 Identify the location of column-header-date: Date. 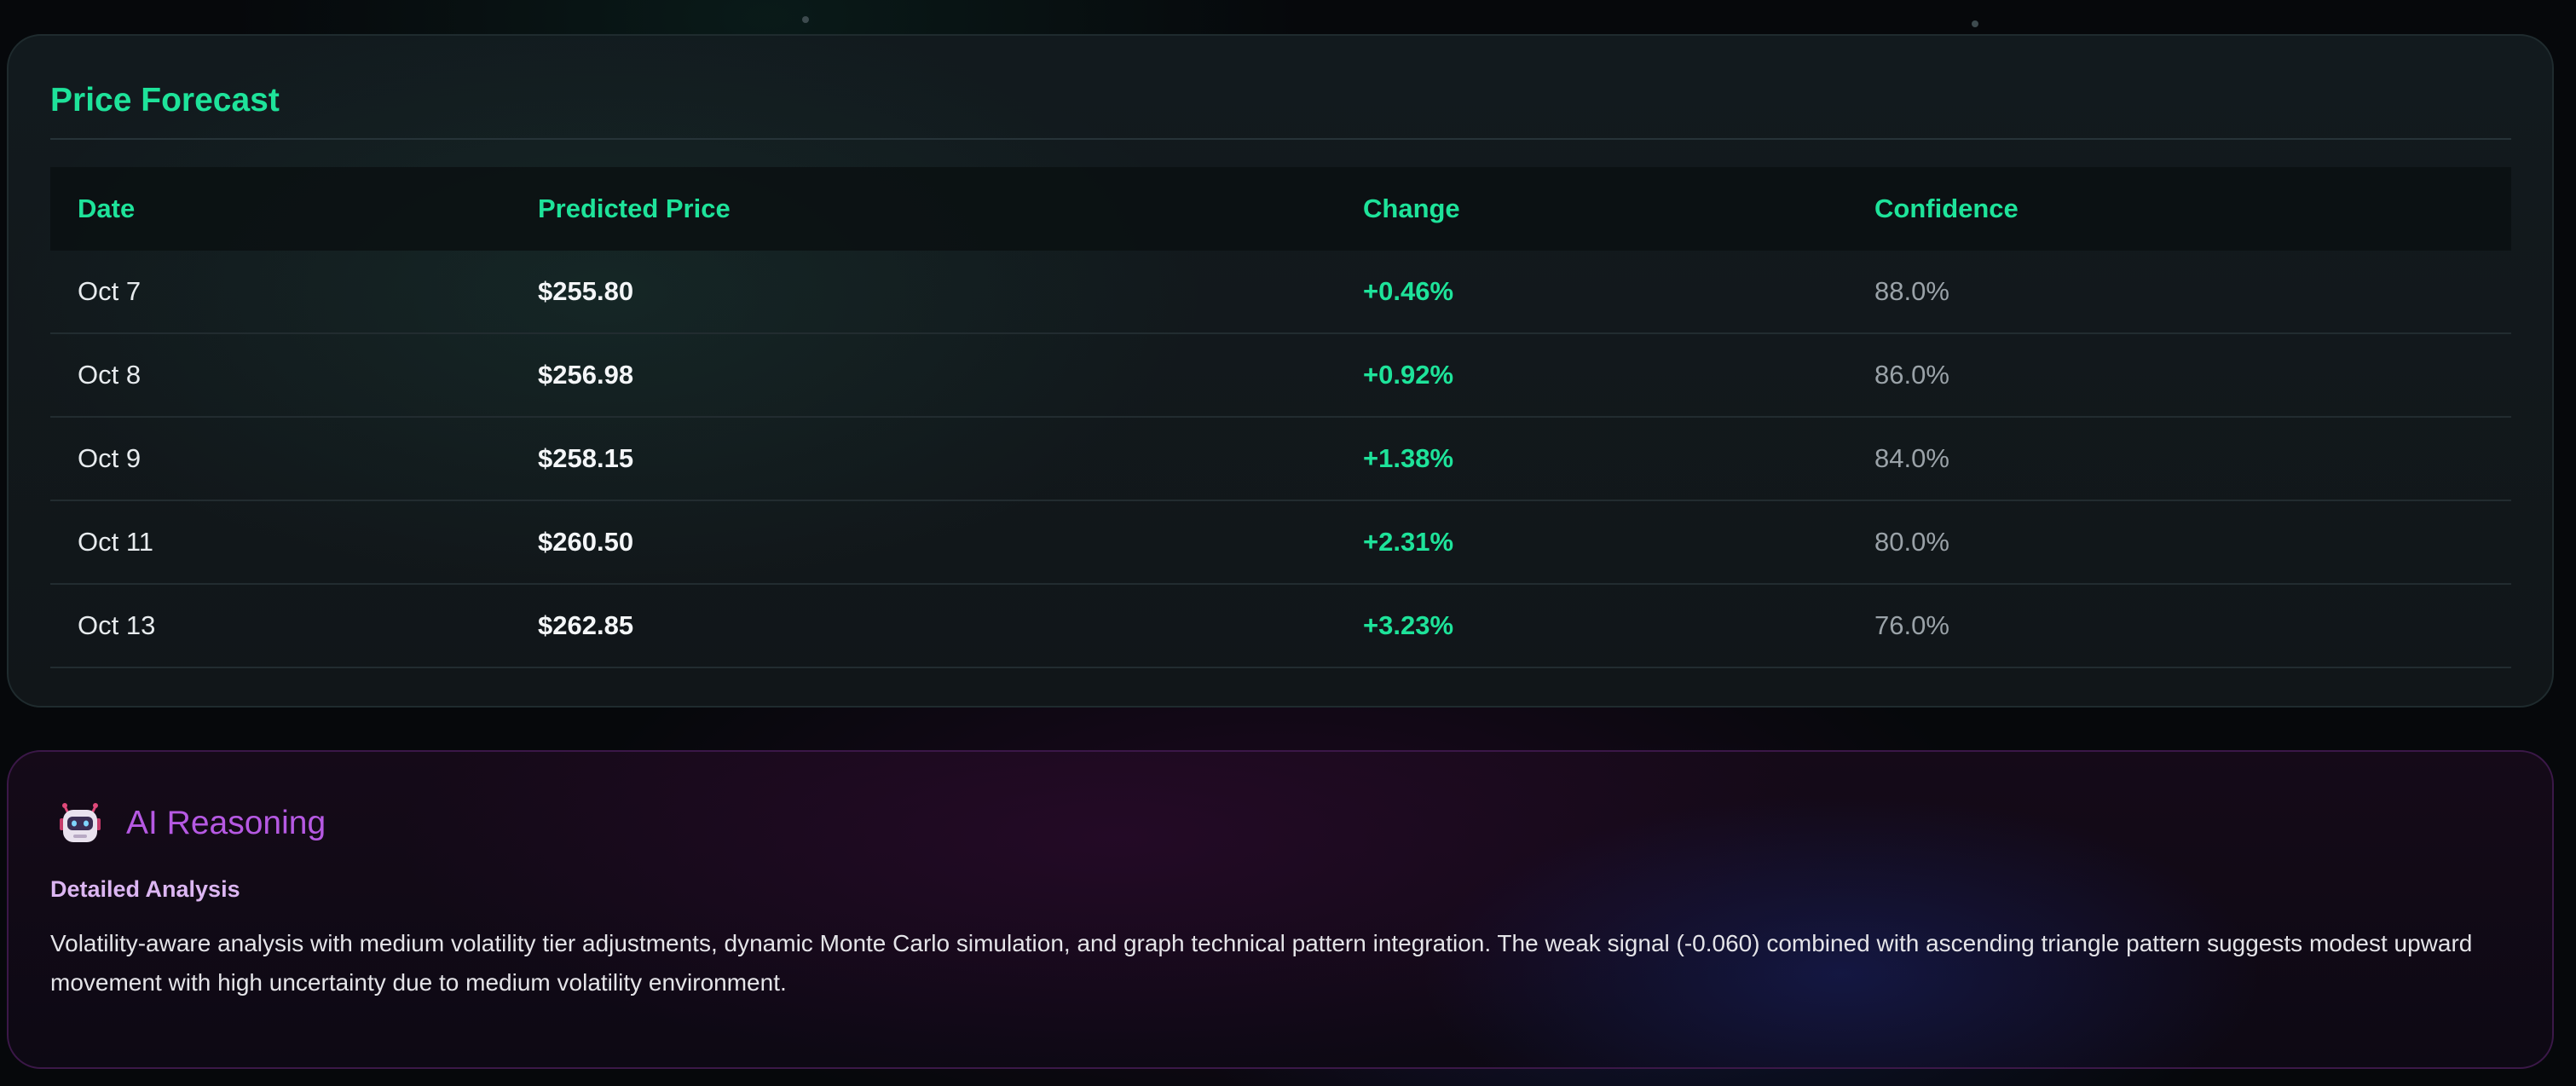
(106, 209).